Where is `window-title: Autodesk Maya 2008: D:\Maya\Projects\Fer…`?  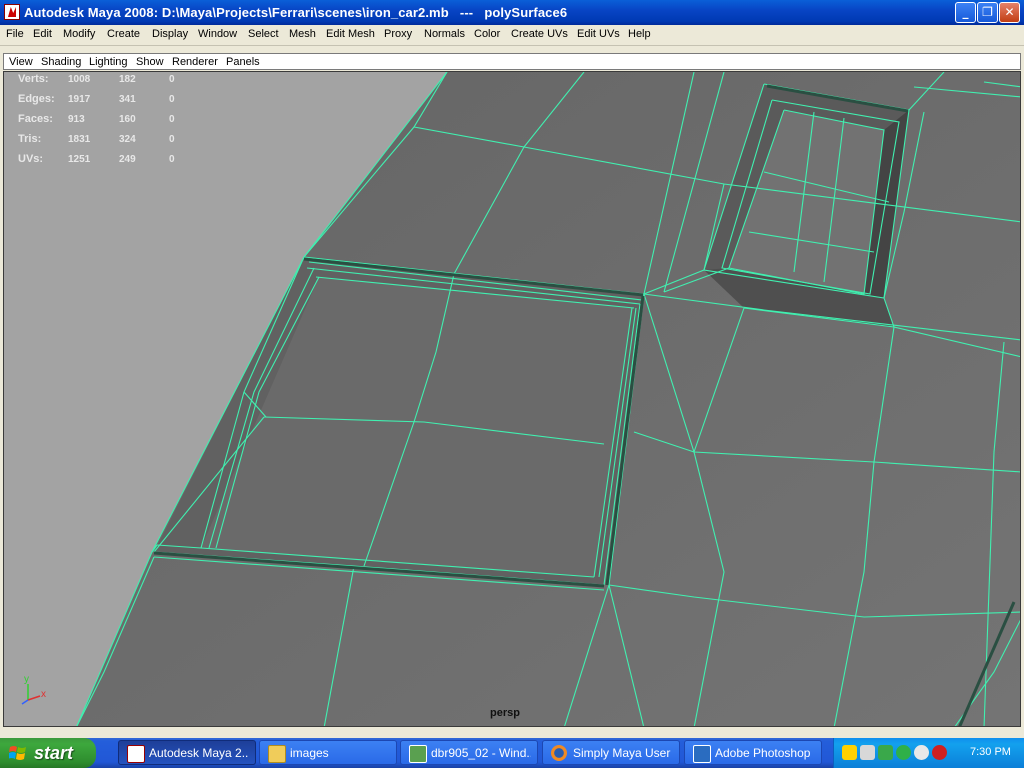
window-title: Autodesk Maya 2008: D:\Maya\Projects\Fer… is located at coordinates (296, 12).